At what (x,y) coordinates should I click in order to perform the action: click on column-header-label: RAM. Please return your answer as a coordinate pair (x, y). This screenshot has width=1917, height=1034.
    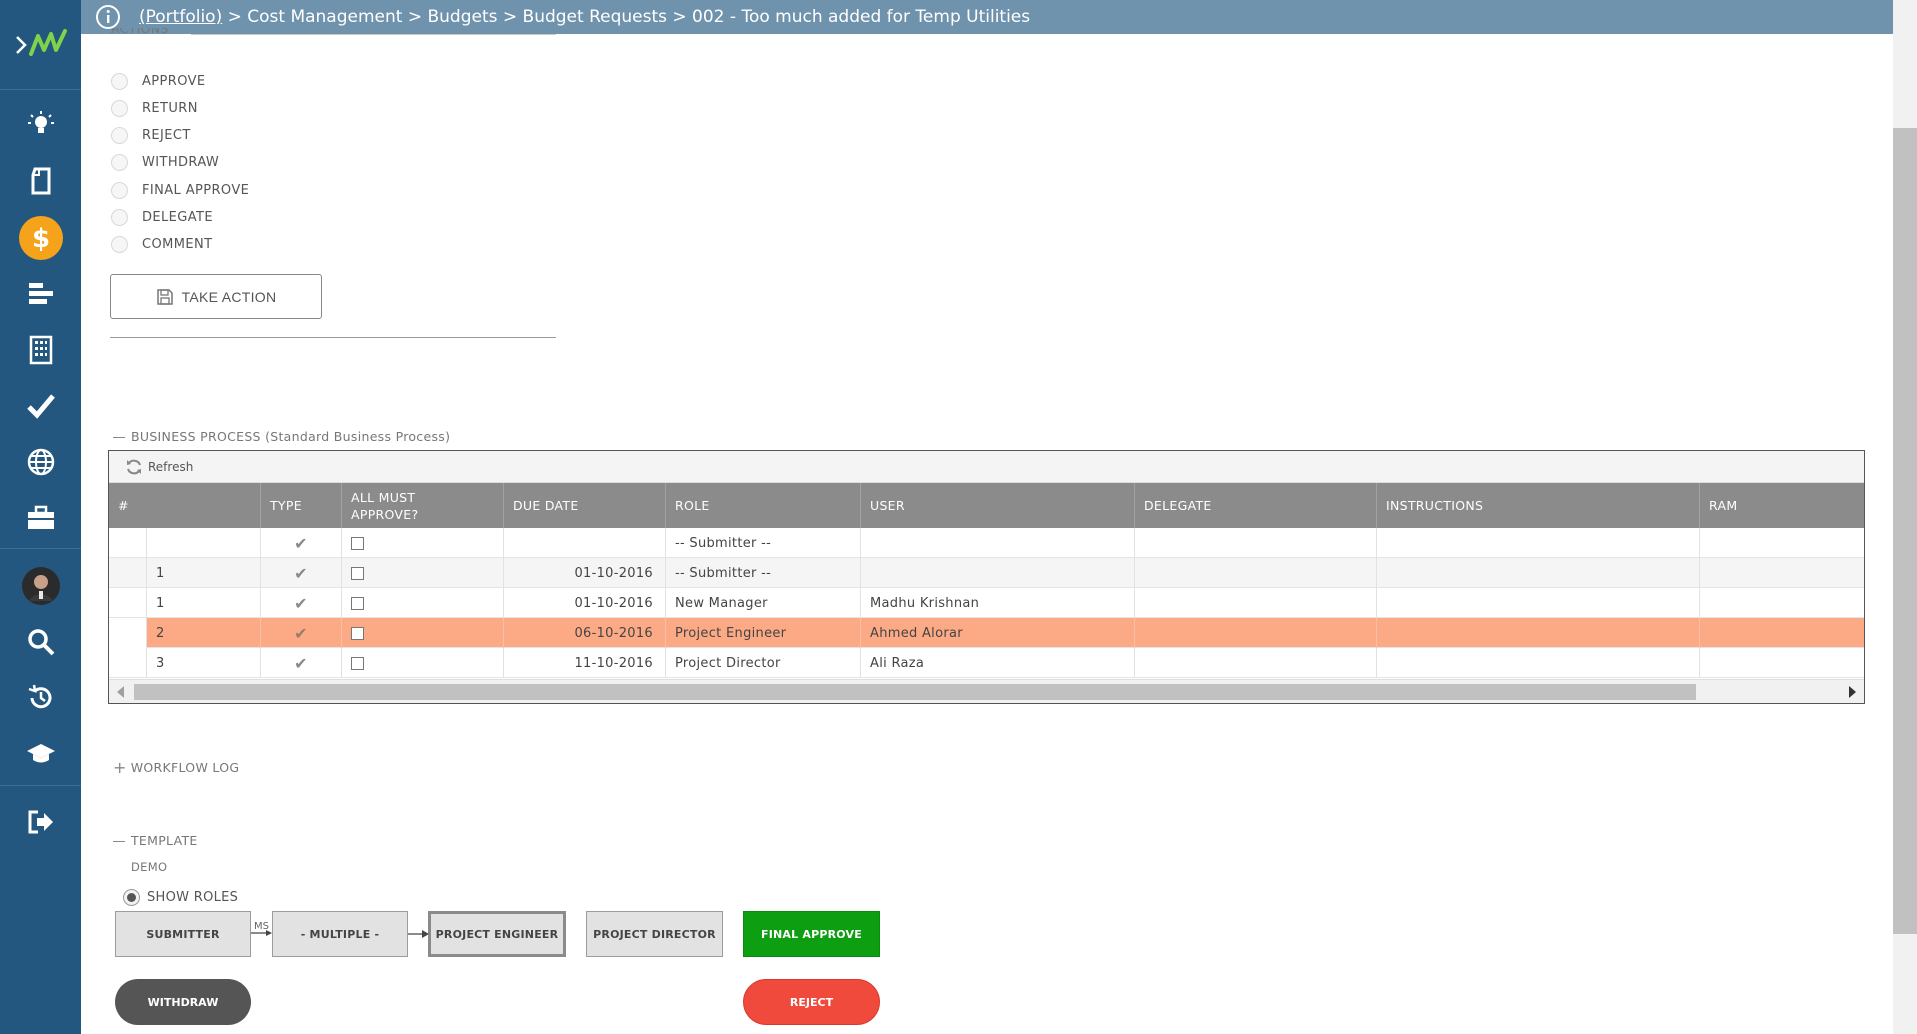
    Looking at the image, I should click on (1723, 505).